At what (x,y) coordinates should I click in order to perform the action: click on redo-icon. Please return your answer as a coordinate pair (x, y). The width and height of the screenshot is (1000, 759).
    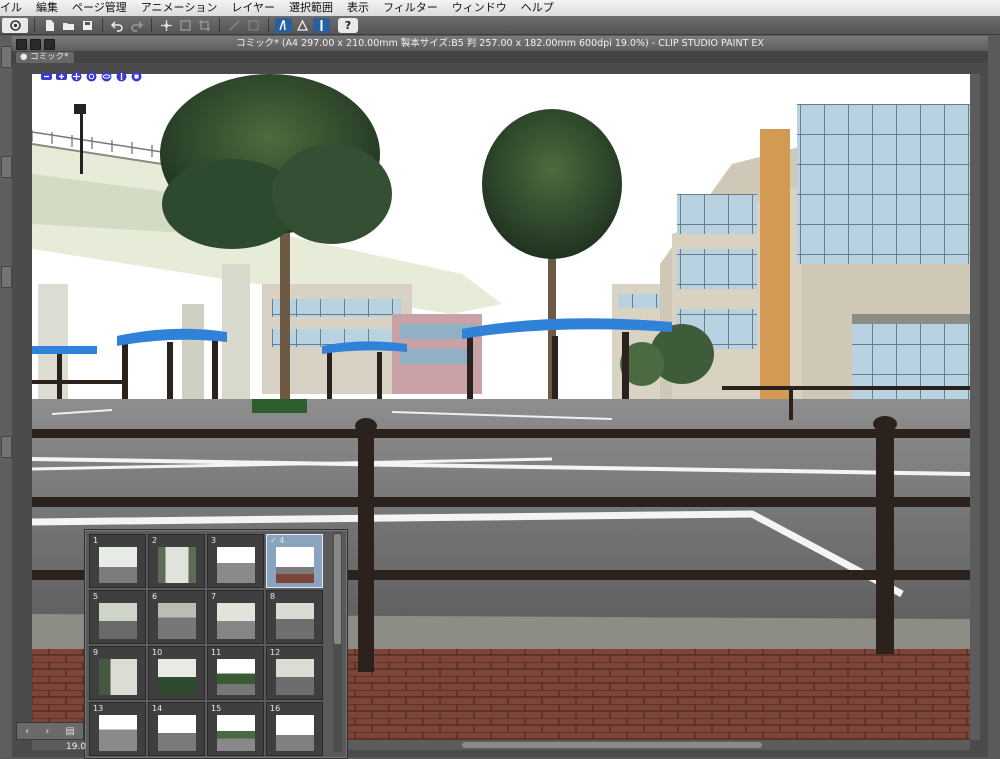
    Looking at the image, I should click on (136, 25).